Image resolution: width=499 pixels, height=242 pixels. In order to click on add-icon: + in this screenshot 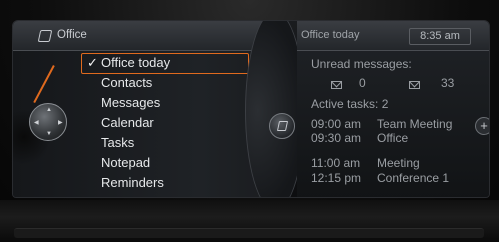, I will do `click(482, 126)`.